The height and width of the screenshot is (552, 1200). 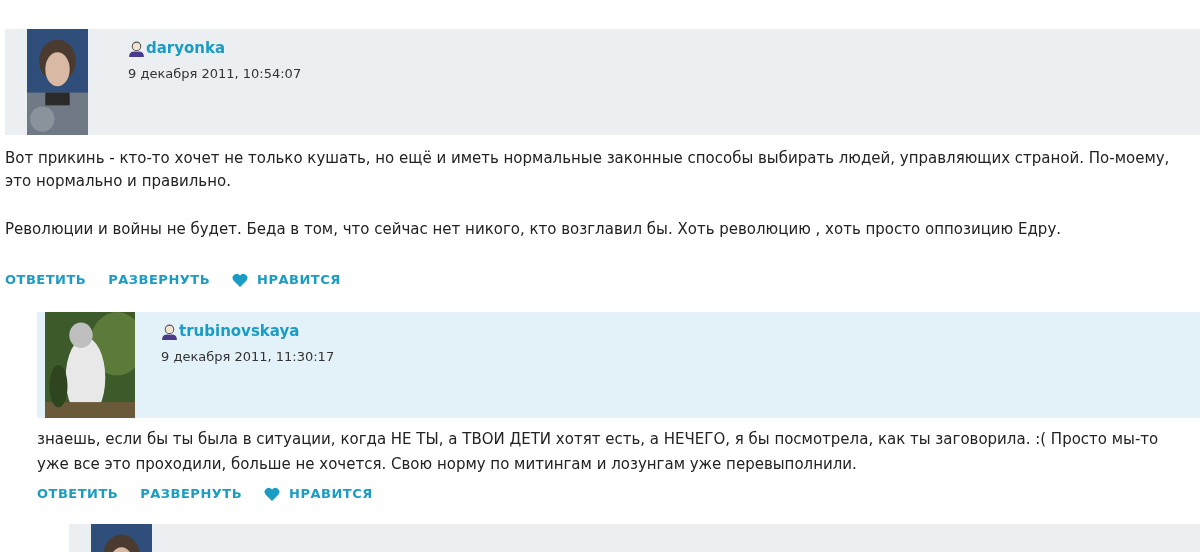 What do you see at coordinates (248, 356) in the screenshot?
I see `comment-date: 9 декабря 2011, 11:30:17` at bounding box center [248, 356].